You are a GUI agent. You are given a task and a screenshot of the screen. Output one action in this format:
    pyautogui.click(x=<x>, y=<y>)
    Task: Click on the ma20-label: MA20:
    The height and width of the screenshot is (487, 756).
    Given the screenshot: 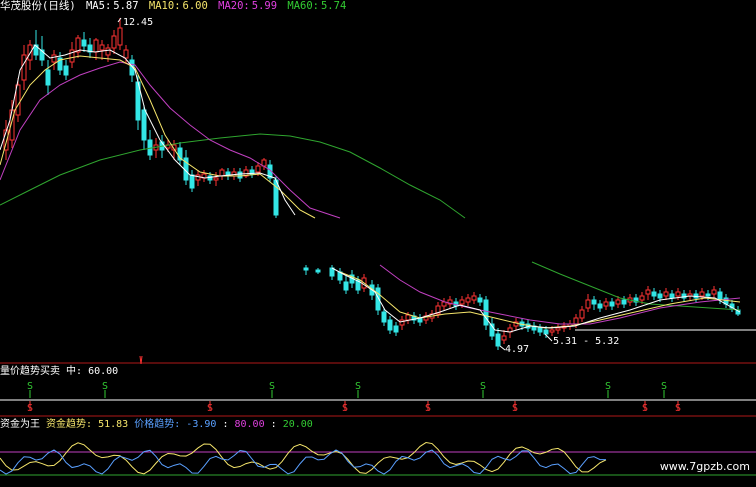 What is the action you would take?
    pyautogui.click(x=234, y=6)
    